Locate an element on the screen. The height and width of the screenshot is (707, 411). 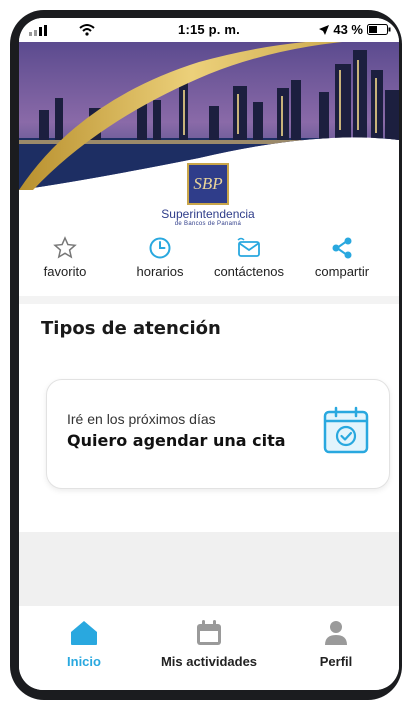
tab-perfil-label: Perfil is located at coordinates (336, 661).